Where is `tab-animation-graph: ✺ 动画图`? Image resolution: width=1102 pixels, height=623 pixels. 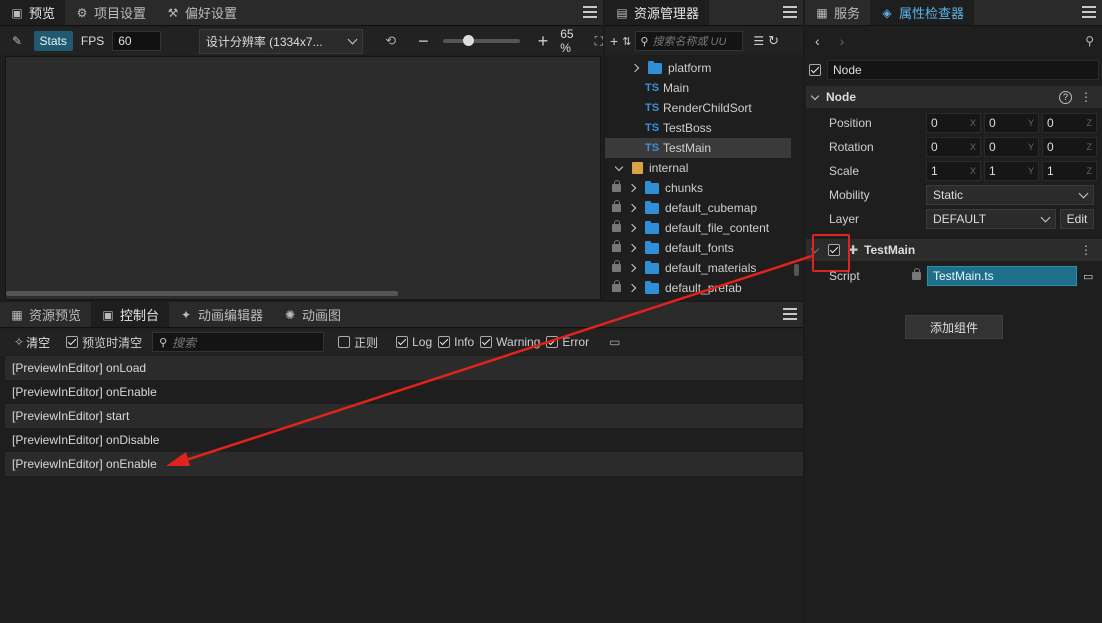 tab-animation-graph: ✺ 动画图 is located at coordinates (312, 314).